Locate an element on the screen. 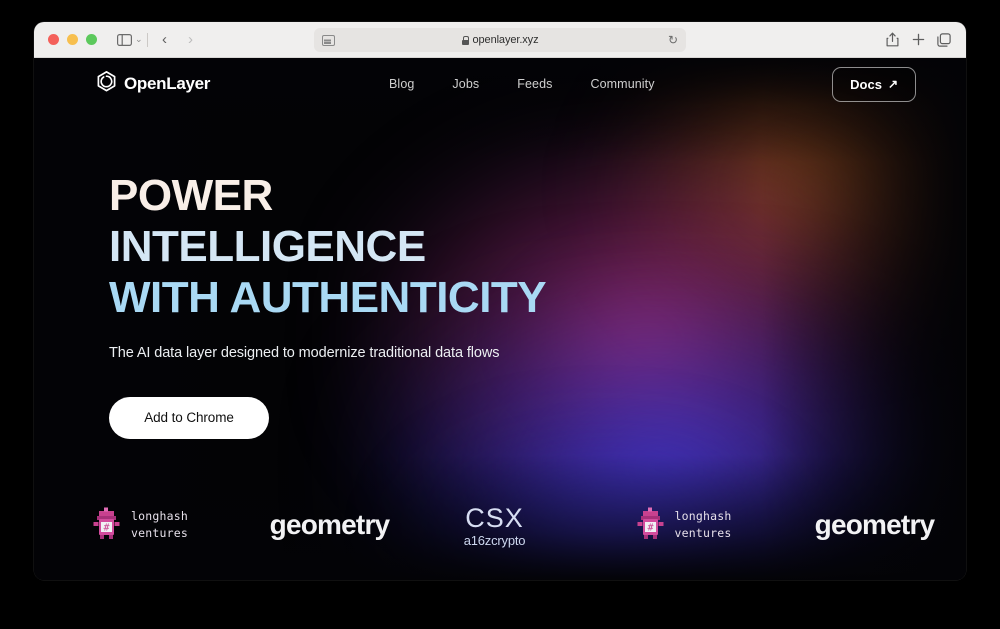 Image resolution: width=1000 pixels, height=629 pixels. forward-button: › is located at coordinates (191, 40).